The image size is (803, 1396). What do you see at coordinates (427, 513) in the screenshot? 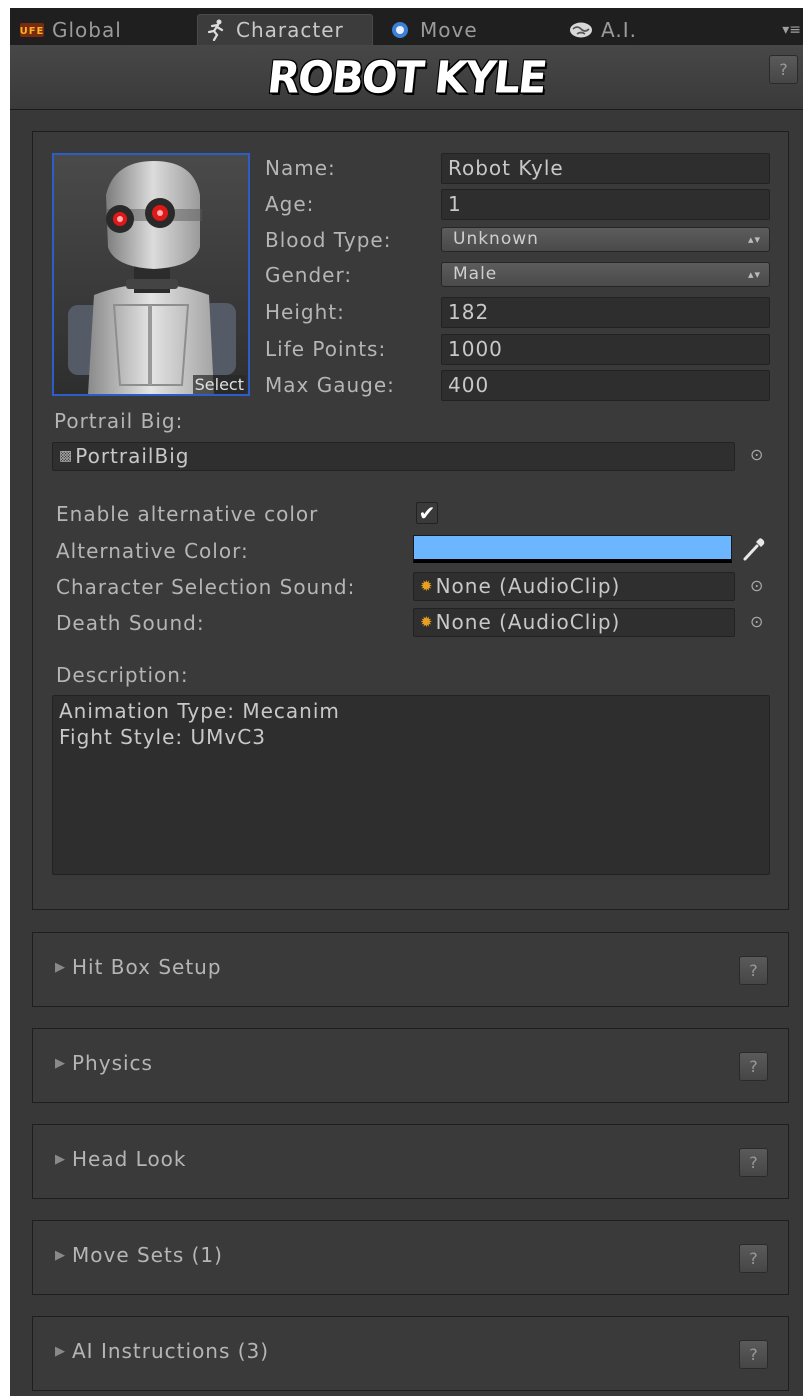
I see `enable-alt-color-checkbox: ✔` at bounding box center [427, 513].